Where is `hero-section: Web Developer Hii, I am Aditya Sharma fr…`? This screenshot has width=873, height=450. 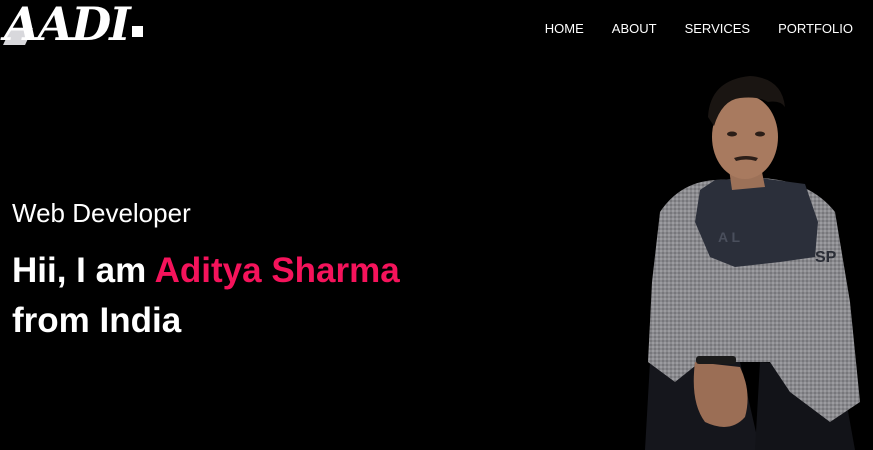 hero-section: Web Developer Hii, I am Aditya Sharma fr… is located at coordinates (206, 271).